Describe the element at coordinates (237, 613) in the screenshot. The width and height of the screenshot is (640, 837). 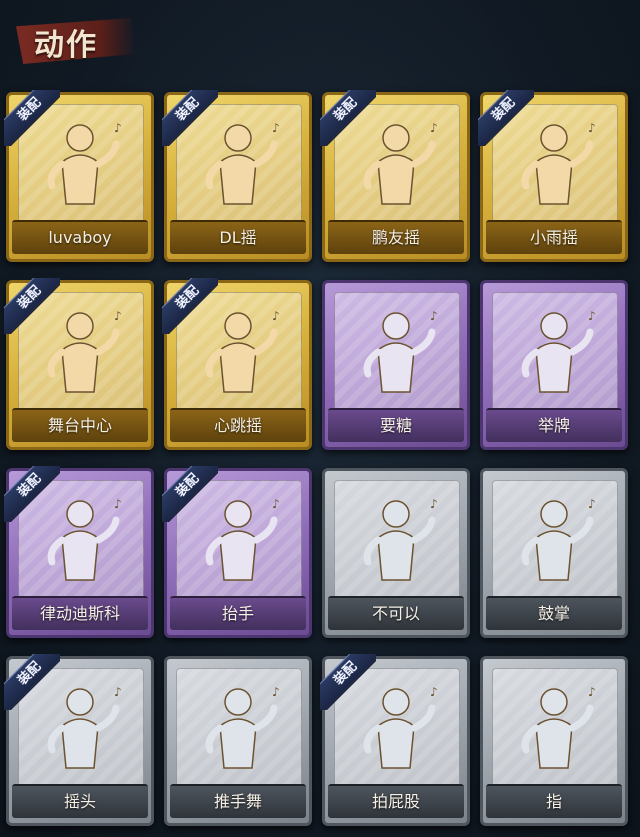
I see `card-label: 抬手` at that location.